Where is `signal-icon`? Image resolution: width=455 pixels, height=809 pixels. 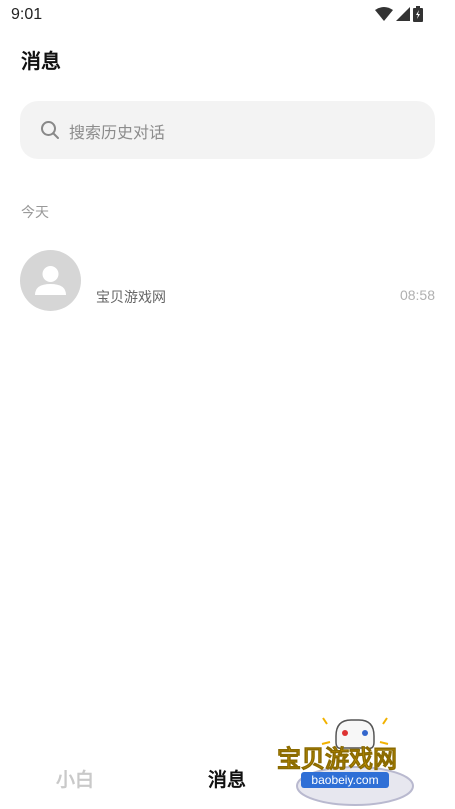
signal-icon is located at coordinates (403, 14).